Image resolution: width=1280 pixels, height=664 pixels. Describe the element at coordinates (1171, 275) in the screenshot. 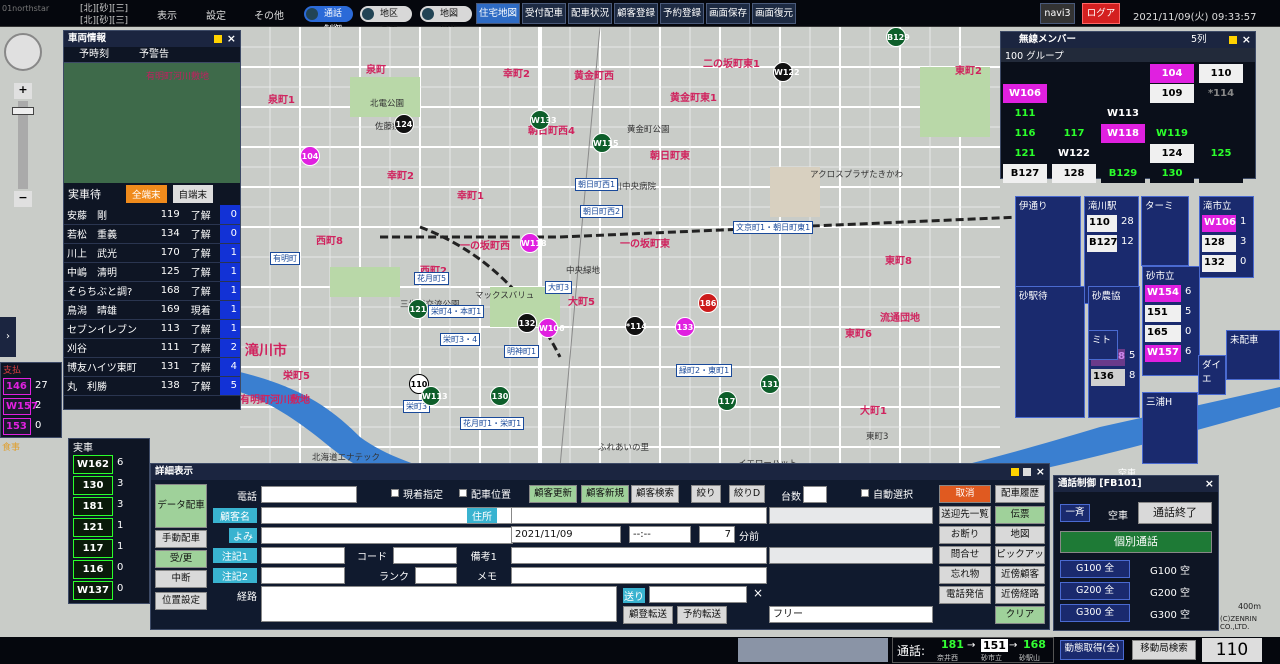

I see `zone-sunagawa-hospital-title: 砂市立` at that location.